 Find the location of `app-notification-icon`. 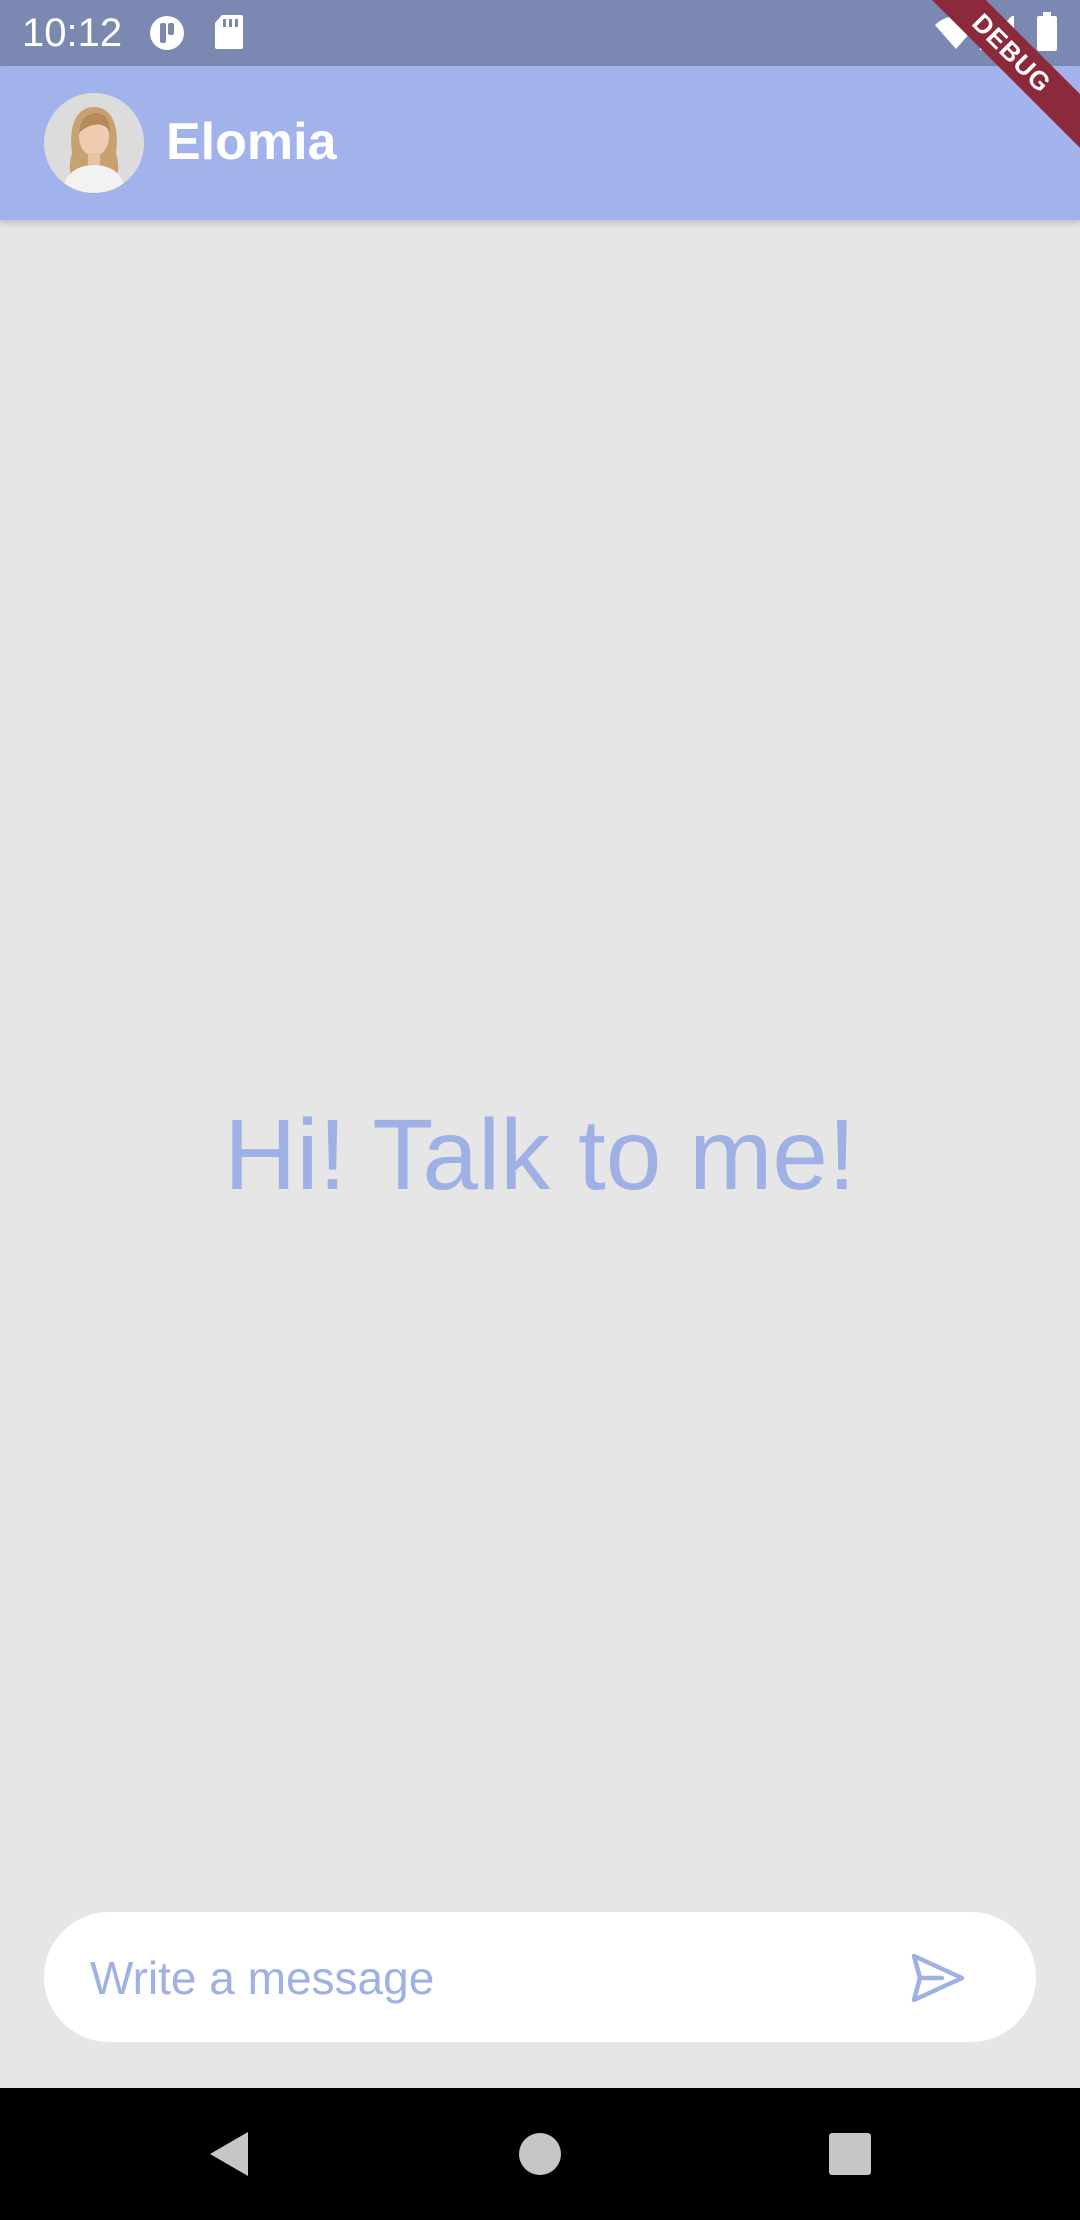

app-notification-icon is located at coordinates (167, 35).